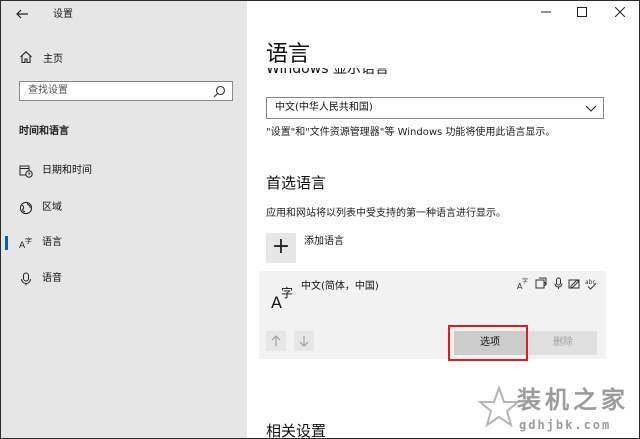 The image size is (640, 439). What do you see at coordinates (22, 14) in the screenshot?
I see `back-arrow-icon` at bounding box center [22, 14].